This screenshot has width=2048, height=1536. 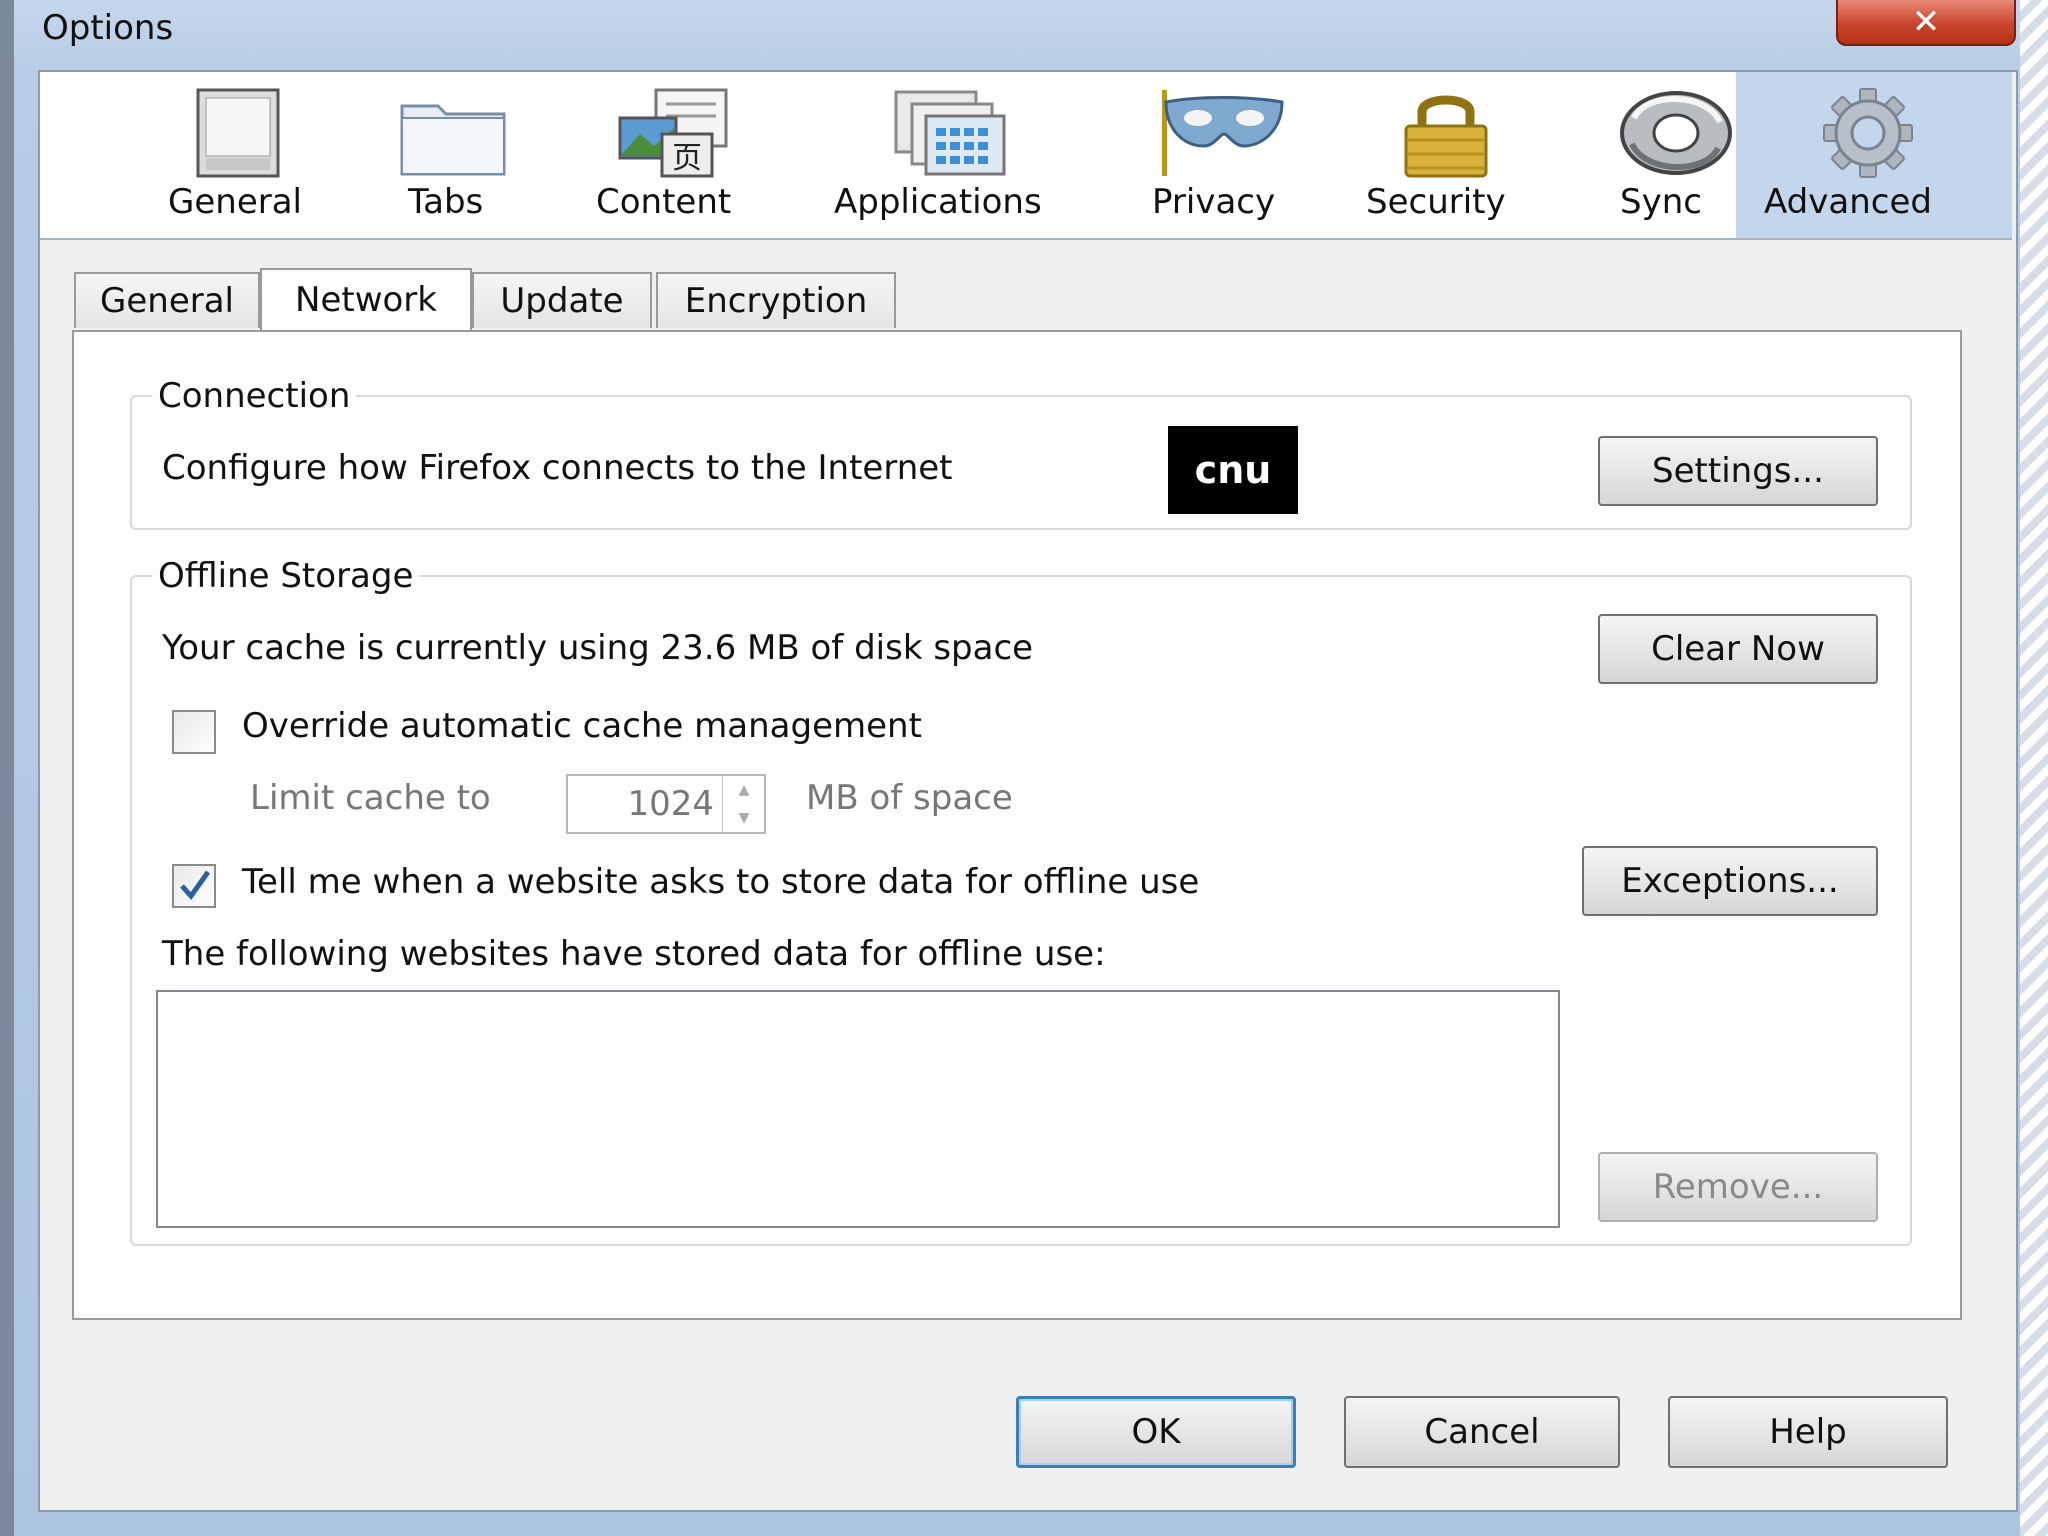 I want to click on tab-general: General, so click(x=167, y=300).